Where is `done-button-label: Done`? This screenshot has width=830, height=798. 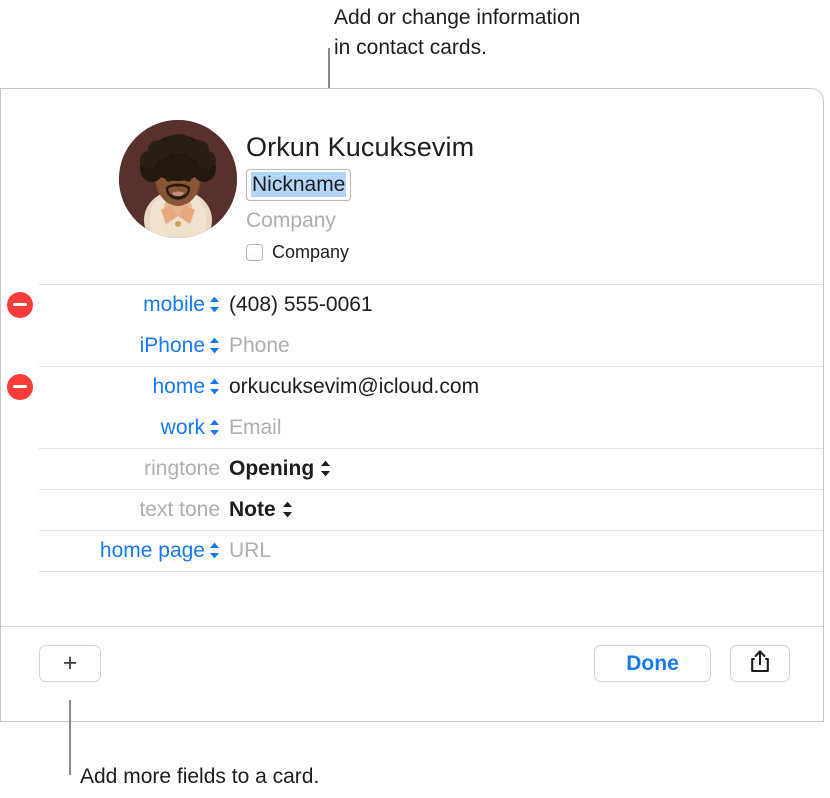
done-button-label: Done is located at coordinates (652, 663).